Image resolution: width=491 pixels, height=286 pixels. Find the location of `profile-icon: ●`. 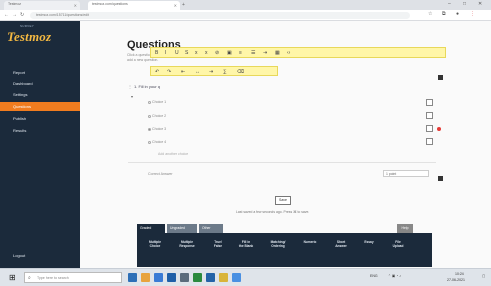

profile-icon: ● is located at coordinates (457, 14).